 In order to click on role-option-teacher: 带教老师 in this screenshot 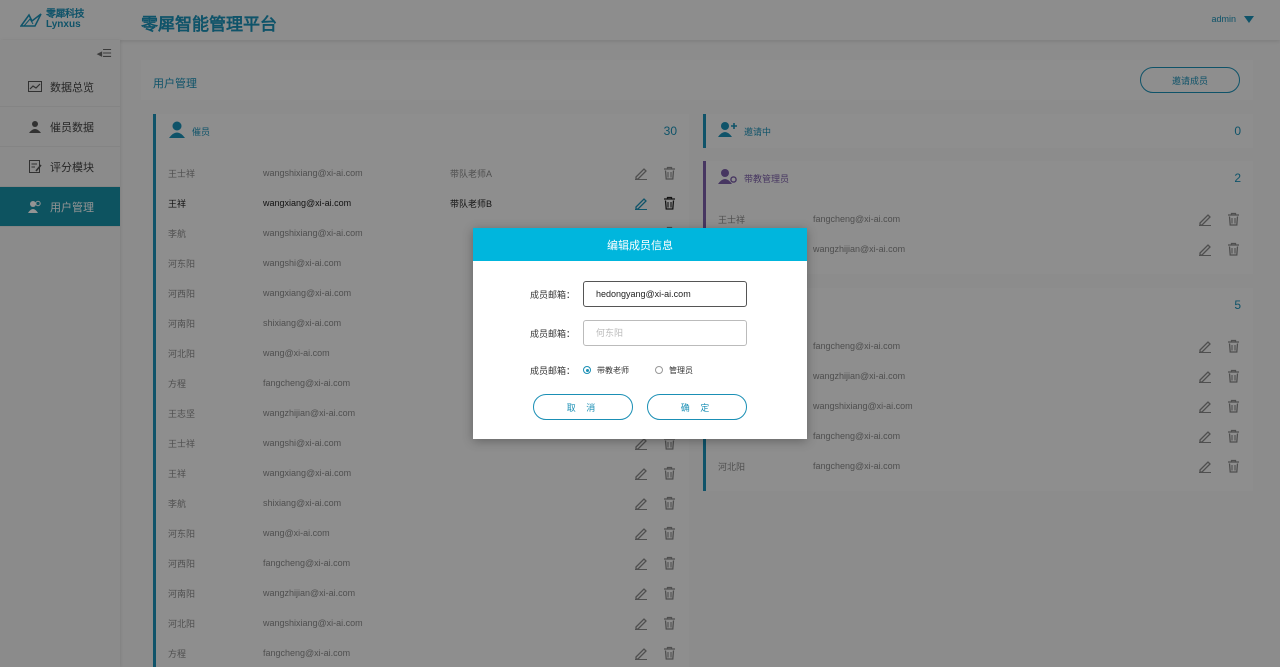, I will do `click(606, 370)`.